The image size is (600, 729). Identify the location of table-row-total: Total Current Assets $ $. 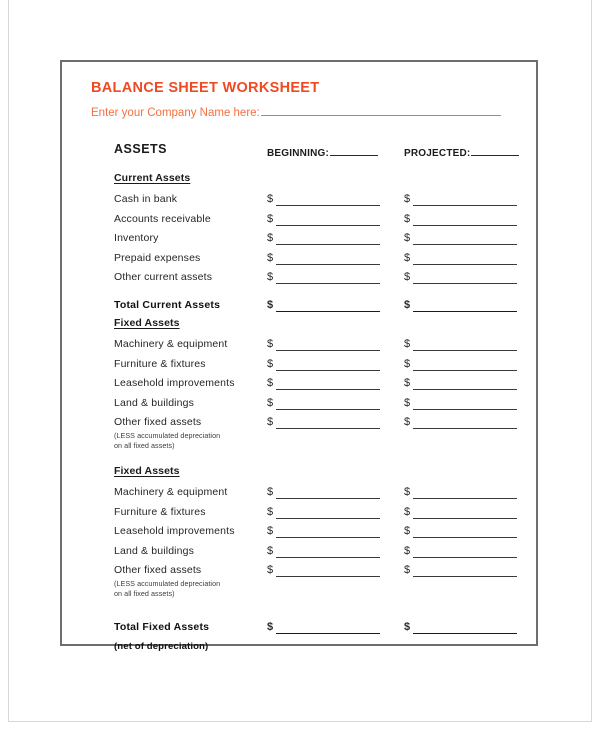
(319, 308).